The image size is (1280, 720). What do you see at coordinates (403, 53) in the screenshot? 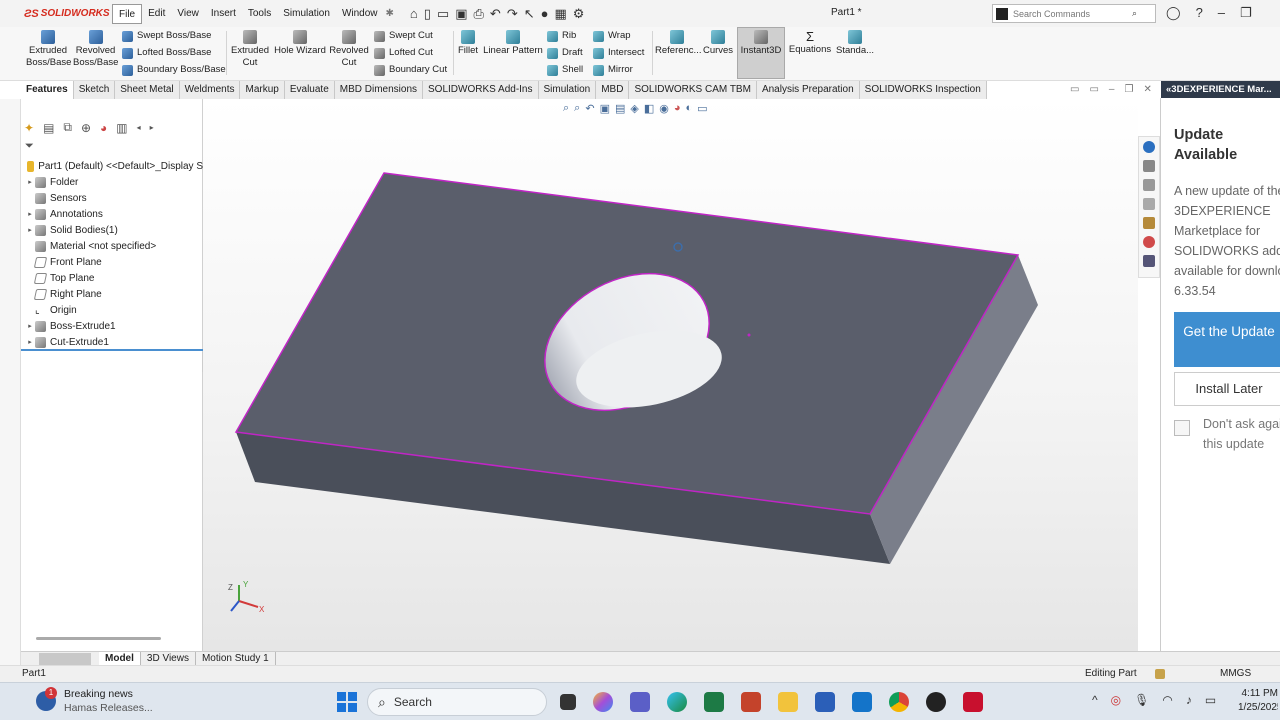
I see `lofted-cut-button: Lofted Cut` at bounding box center [403, 53].